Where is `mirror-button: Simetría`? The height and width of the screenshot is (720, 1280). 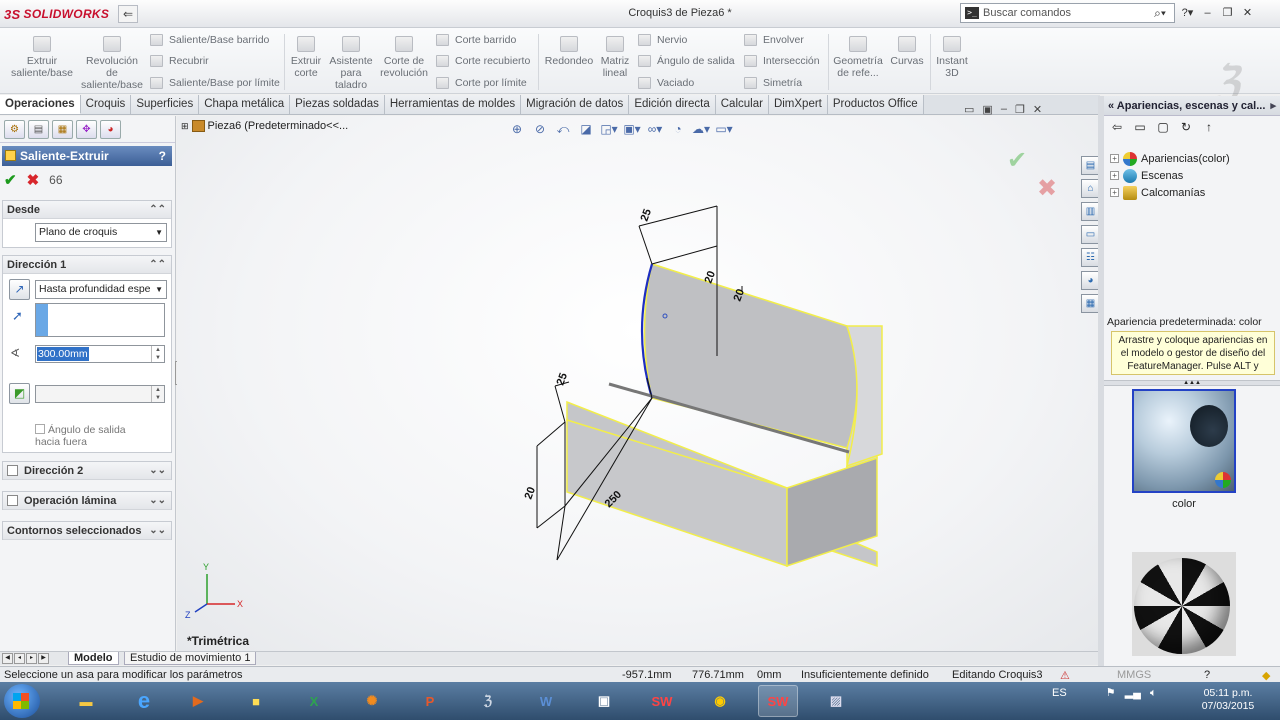 mirror-button: Simetría is located at coordinates (773, 83).